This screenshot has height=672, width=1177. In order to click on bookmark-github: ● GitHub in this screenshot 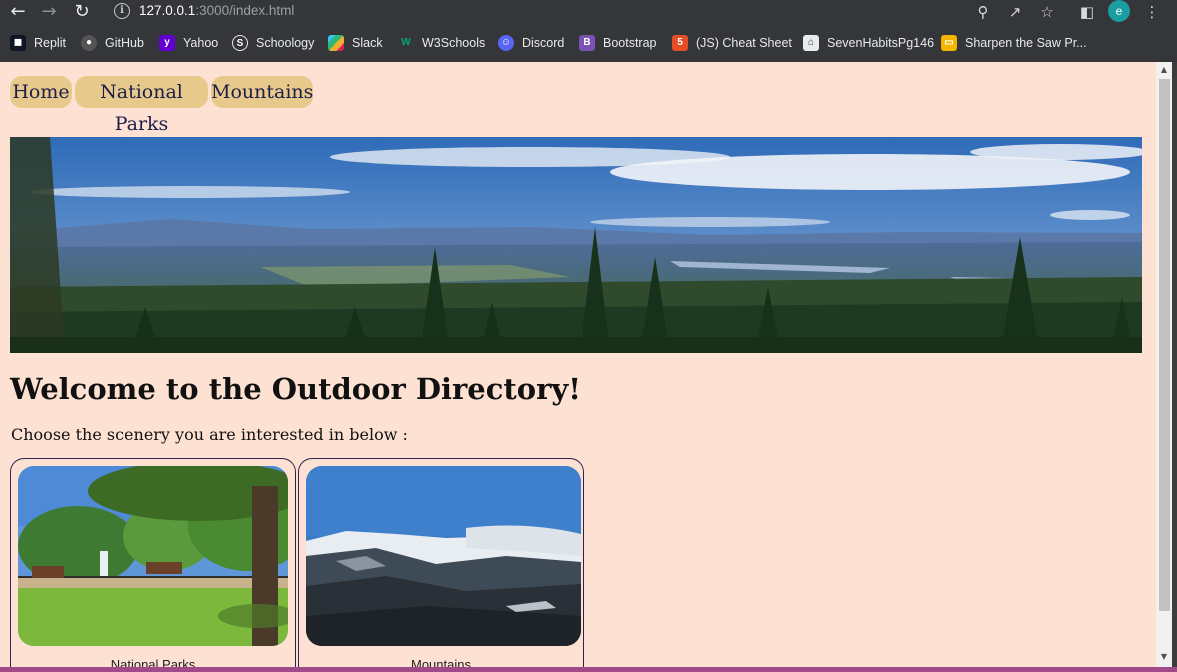, I will do `click(112, 43)`.